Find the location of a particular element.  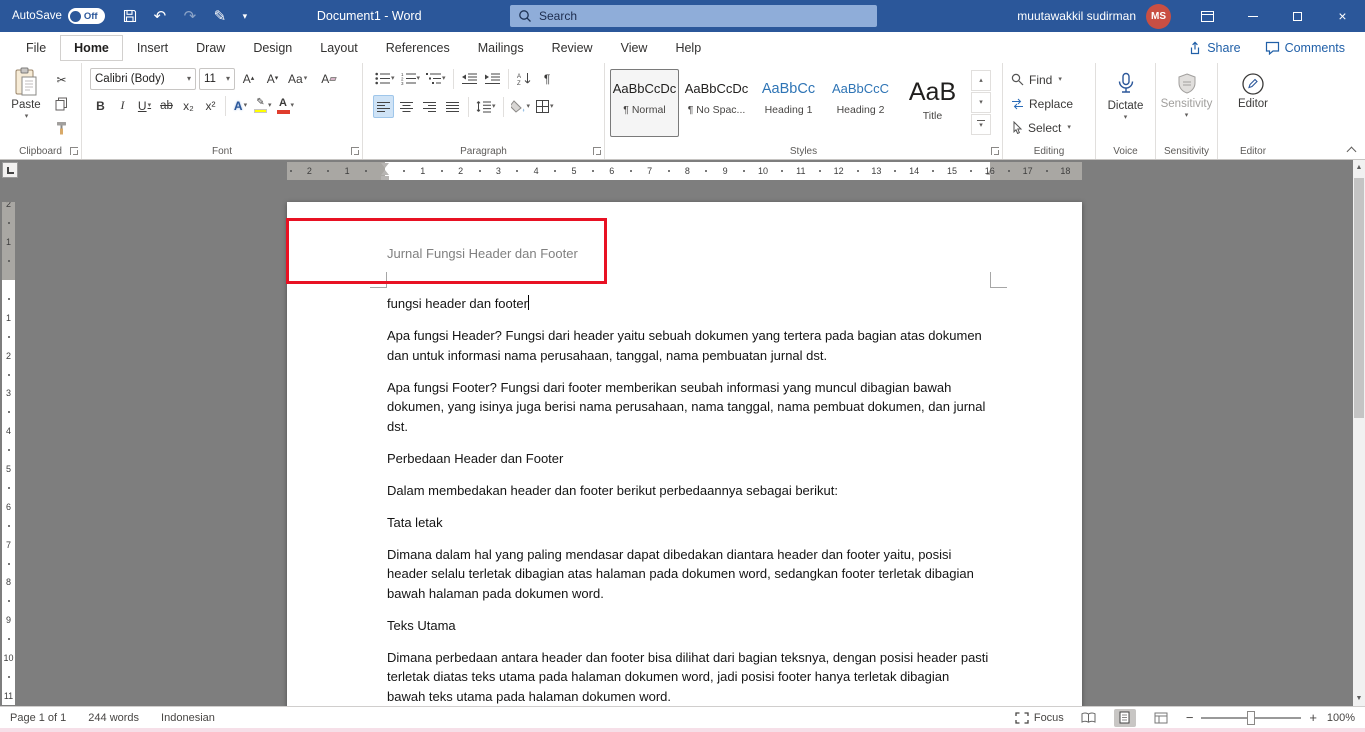

clear-formatting-button: A is located at coordinates (328, 78).